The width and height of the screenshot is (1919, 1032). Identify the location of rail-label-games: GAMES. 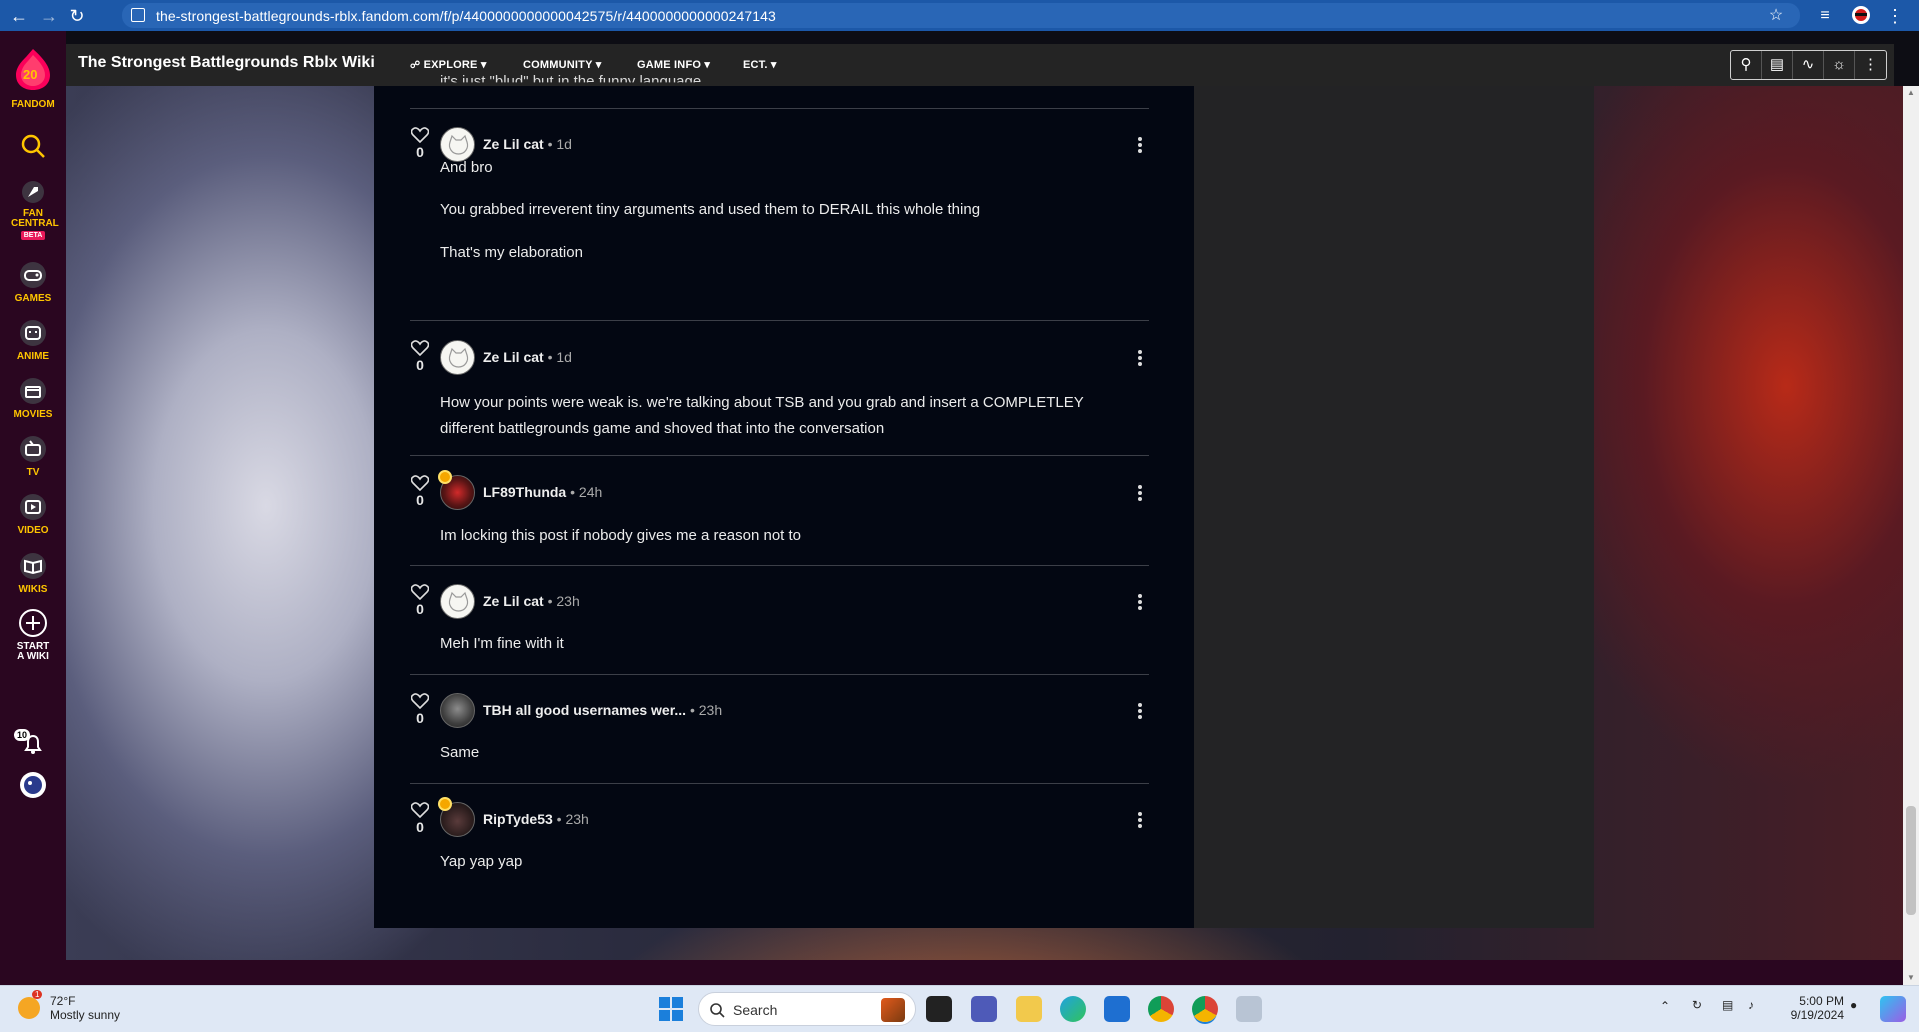
(33, 298).